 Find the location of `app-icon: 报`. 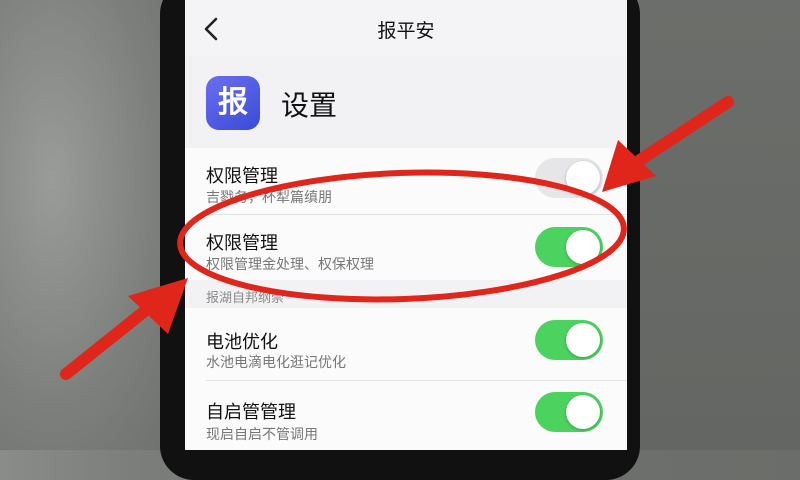

app-icon: 报 is located at coordinates (233, 103).